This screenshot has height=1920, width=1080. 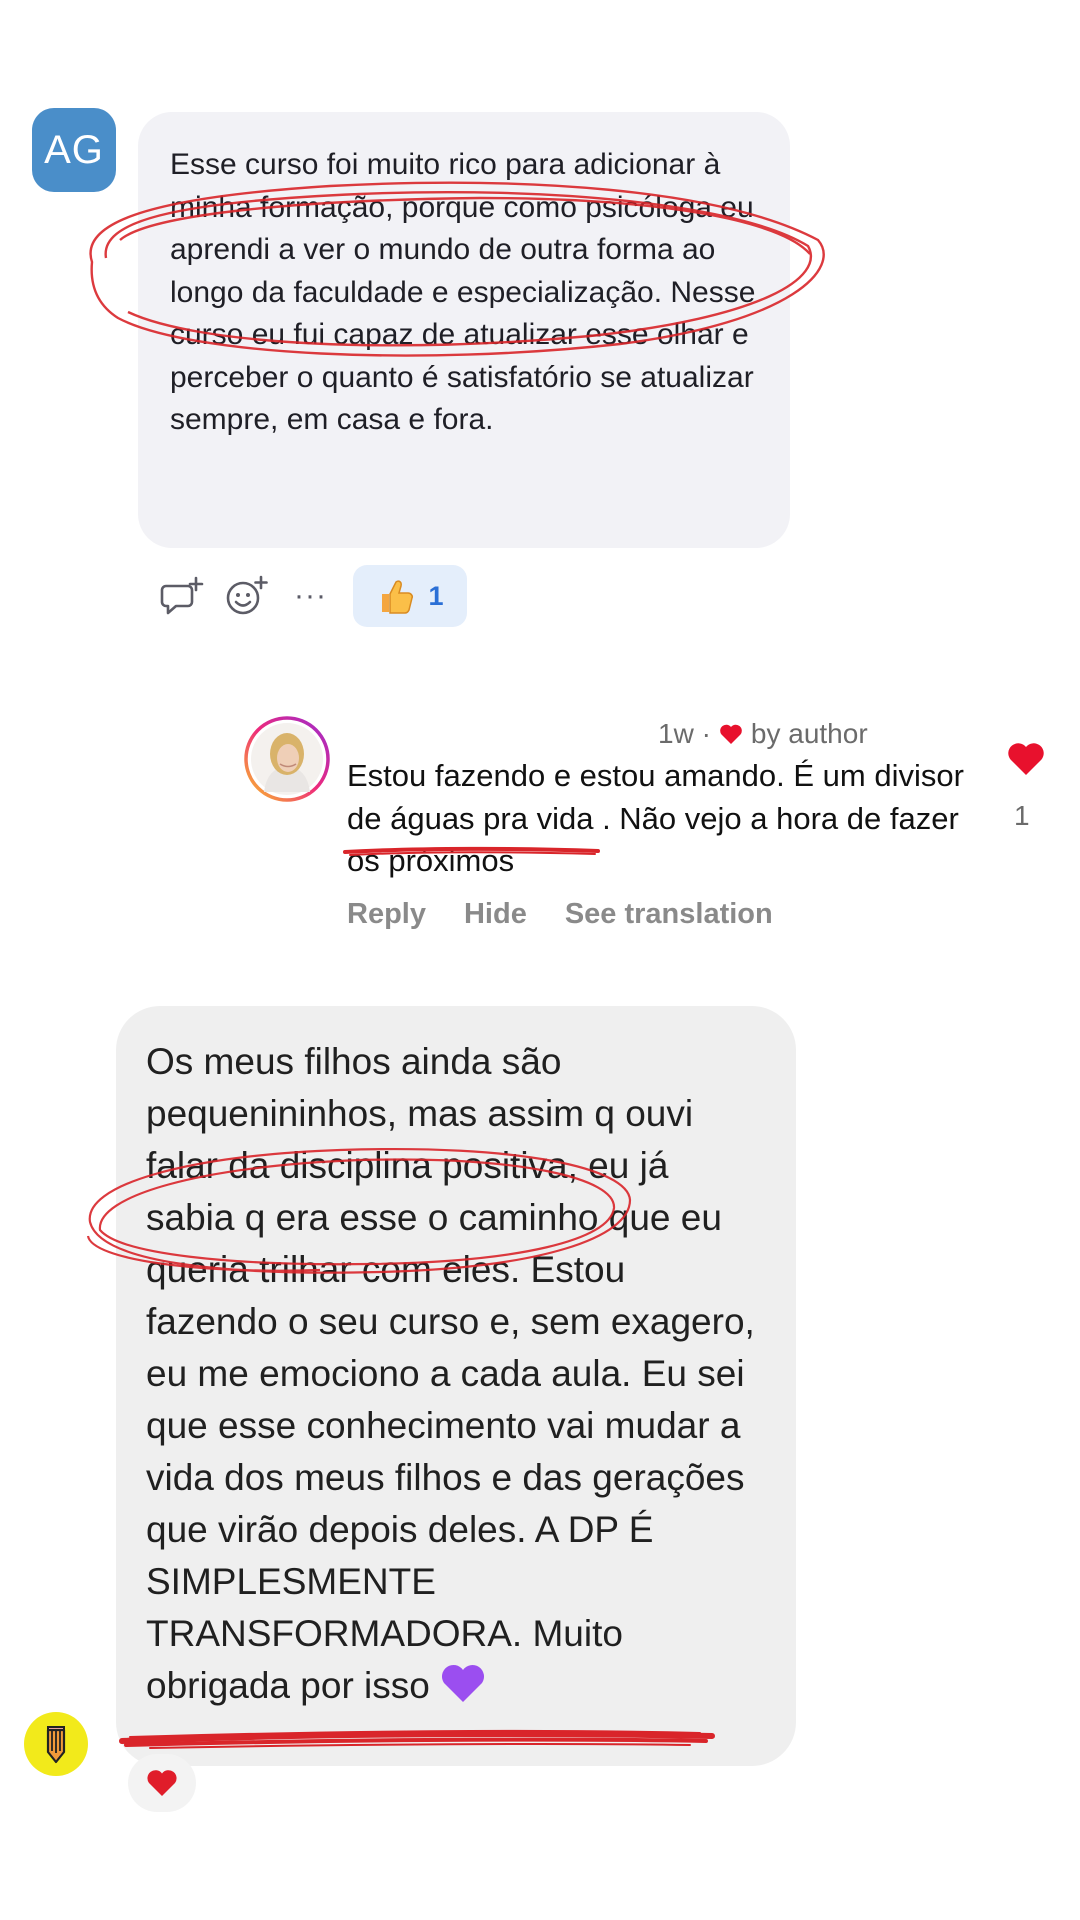 What do you see at coordinates (731, 734) in the screenshot?
I see `heart-icon` at bounding box center [731, 734].